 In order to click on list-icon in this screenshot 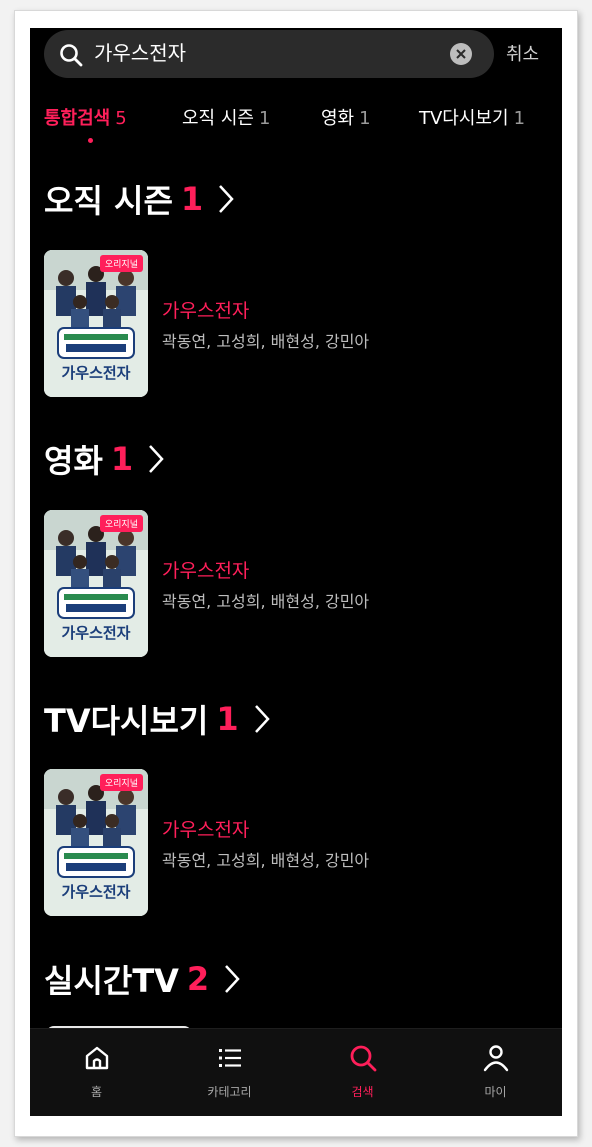, I will do `click(229, 1058)`.